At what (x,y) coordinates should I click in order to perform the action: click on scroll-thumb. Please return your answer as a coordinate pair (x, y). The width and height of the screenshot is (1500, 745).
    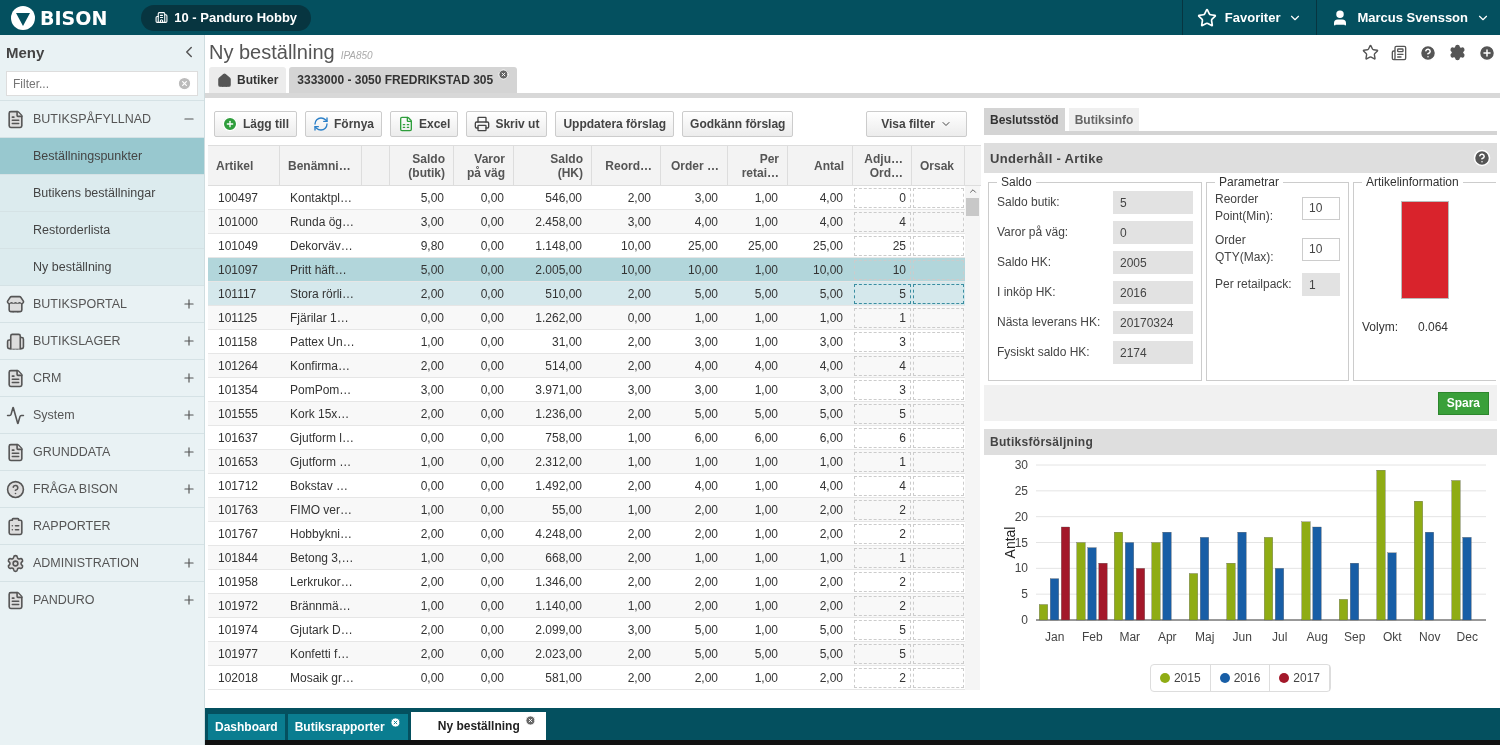
    Looking at the image, I should click on (972, 207).